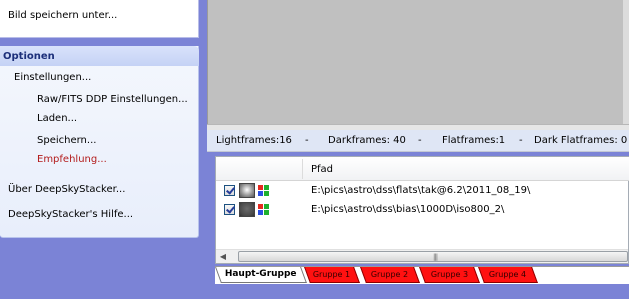  What do you see at coordinates (302, 169) in the screenshot?
I see `column-separator` at bounding box center [302, 169].